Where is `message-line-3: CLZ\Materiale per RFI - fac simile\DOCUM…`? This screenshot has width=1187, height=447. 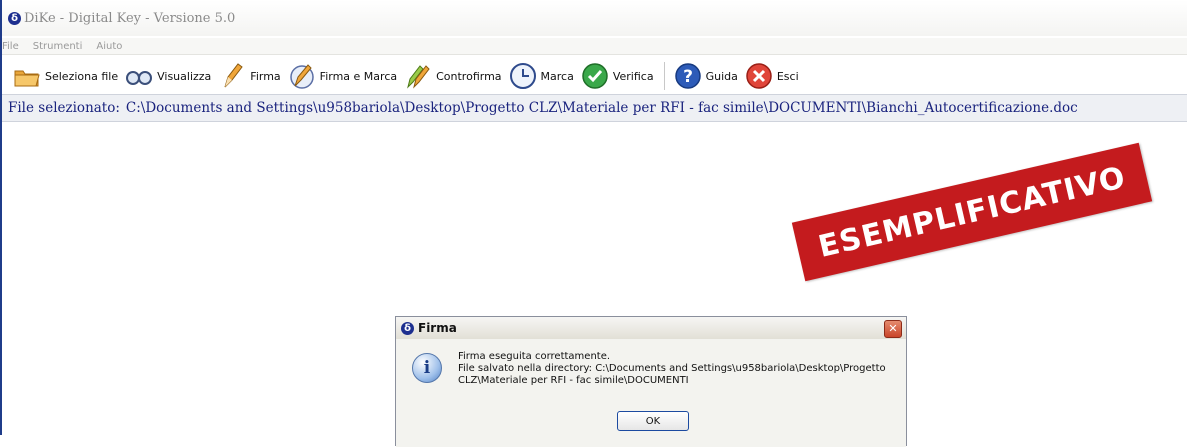
message-line-3: CLZ\Materiale per RFI - fac simile\DOCUM… is located at coordinates (573, 380).